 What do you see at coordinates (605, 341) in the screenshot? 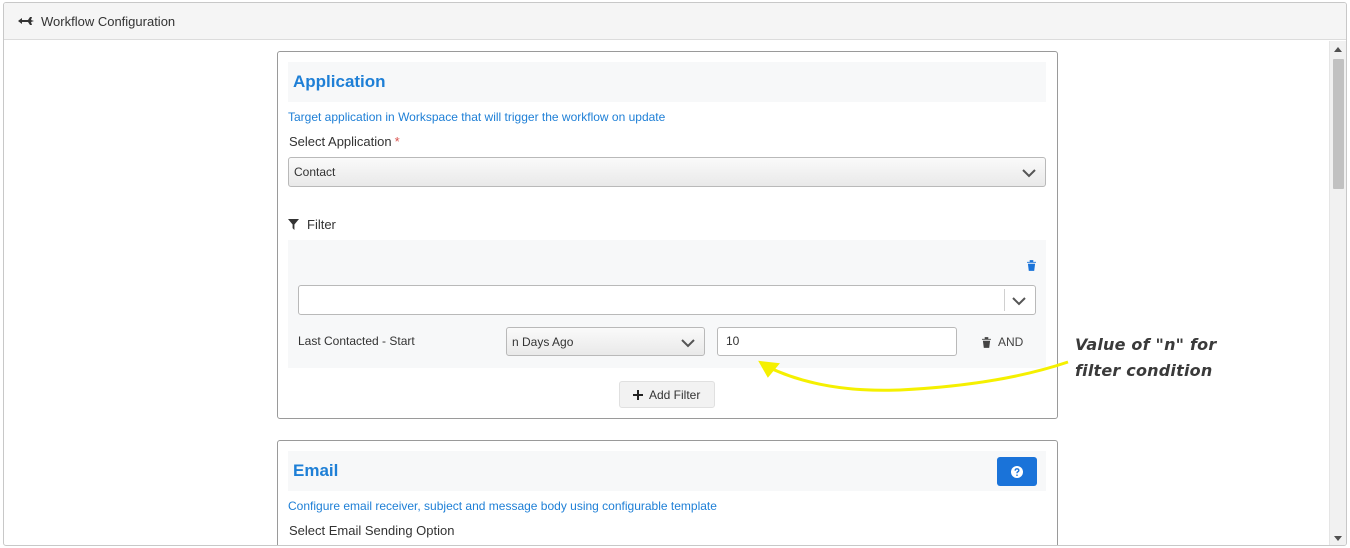
I see `filter-condition-select: n Days Ago` at bounding box center [605, 341].